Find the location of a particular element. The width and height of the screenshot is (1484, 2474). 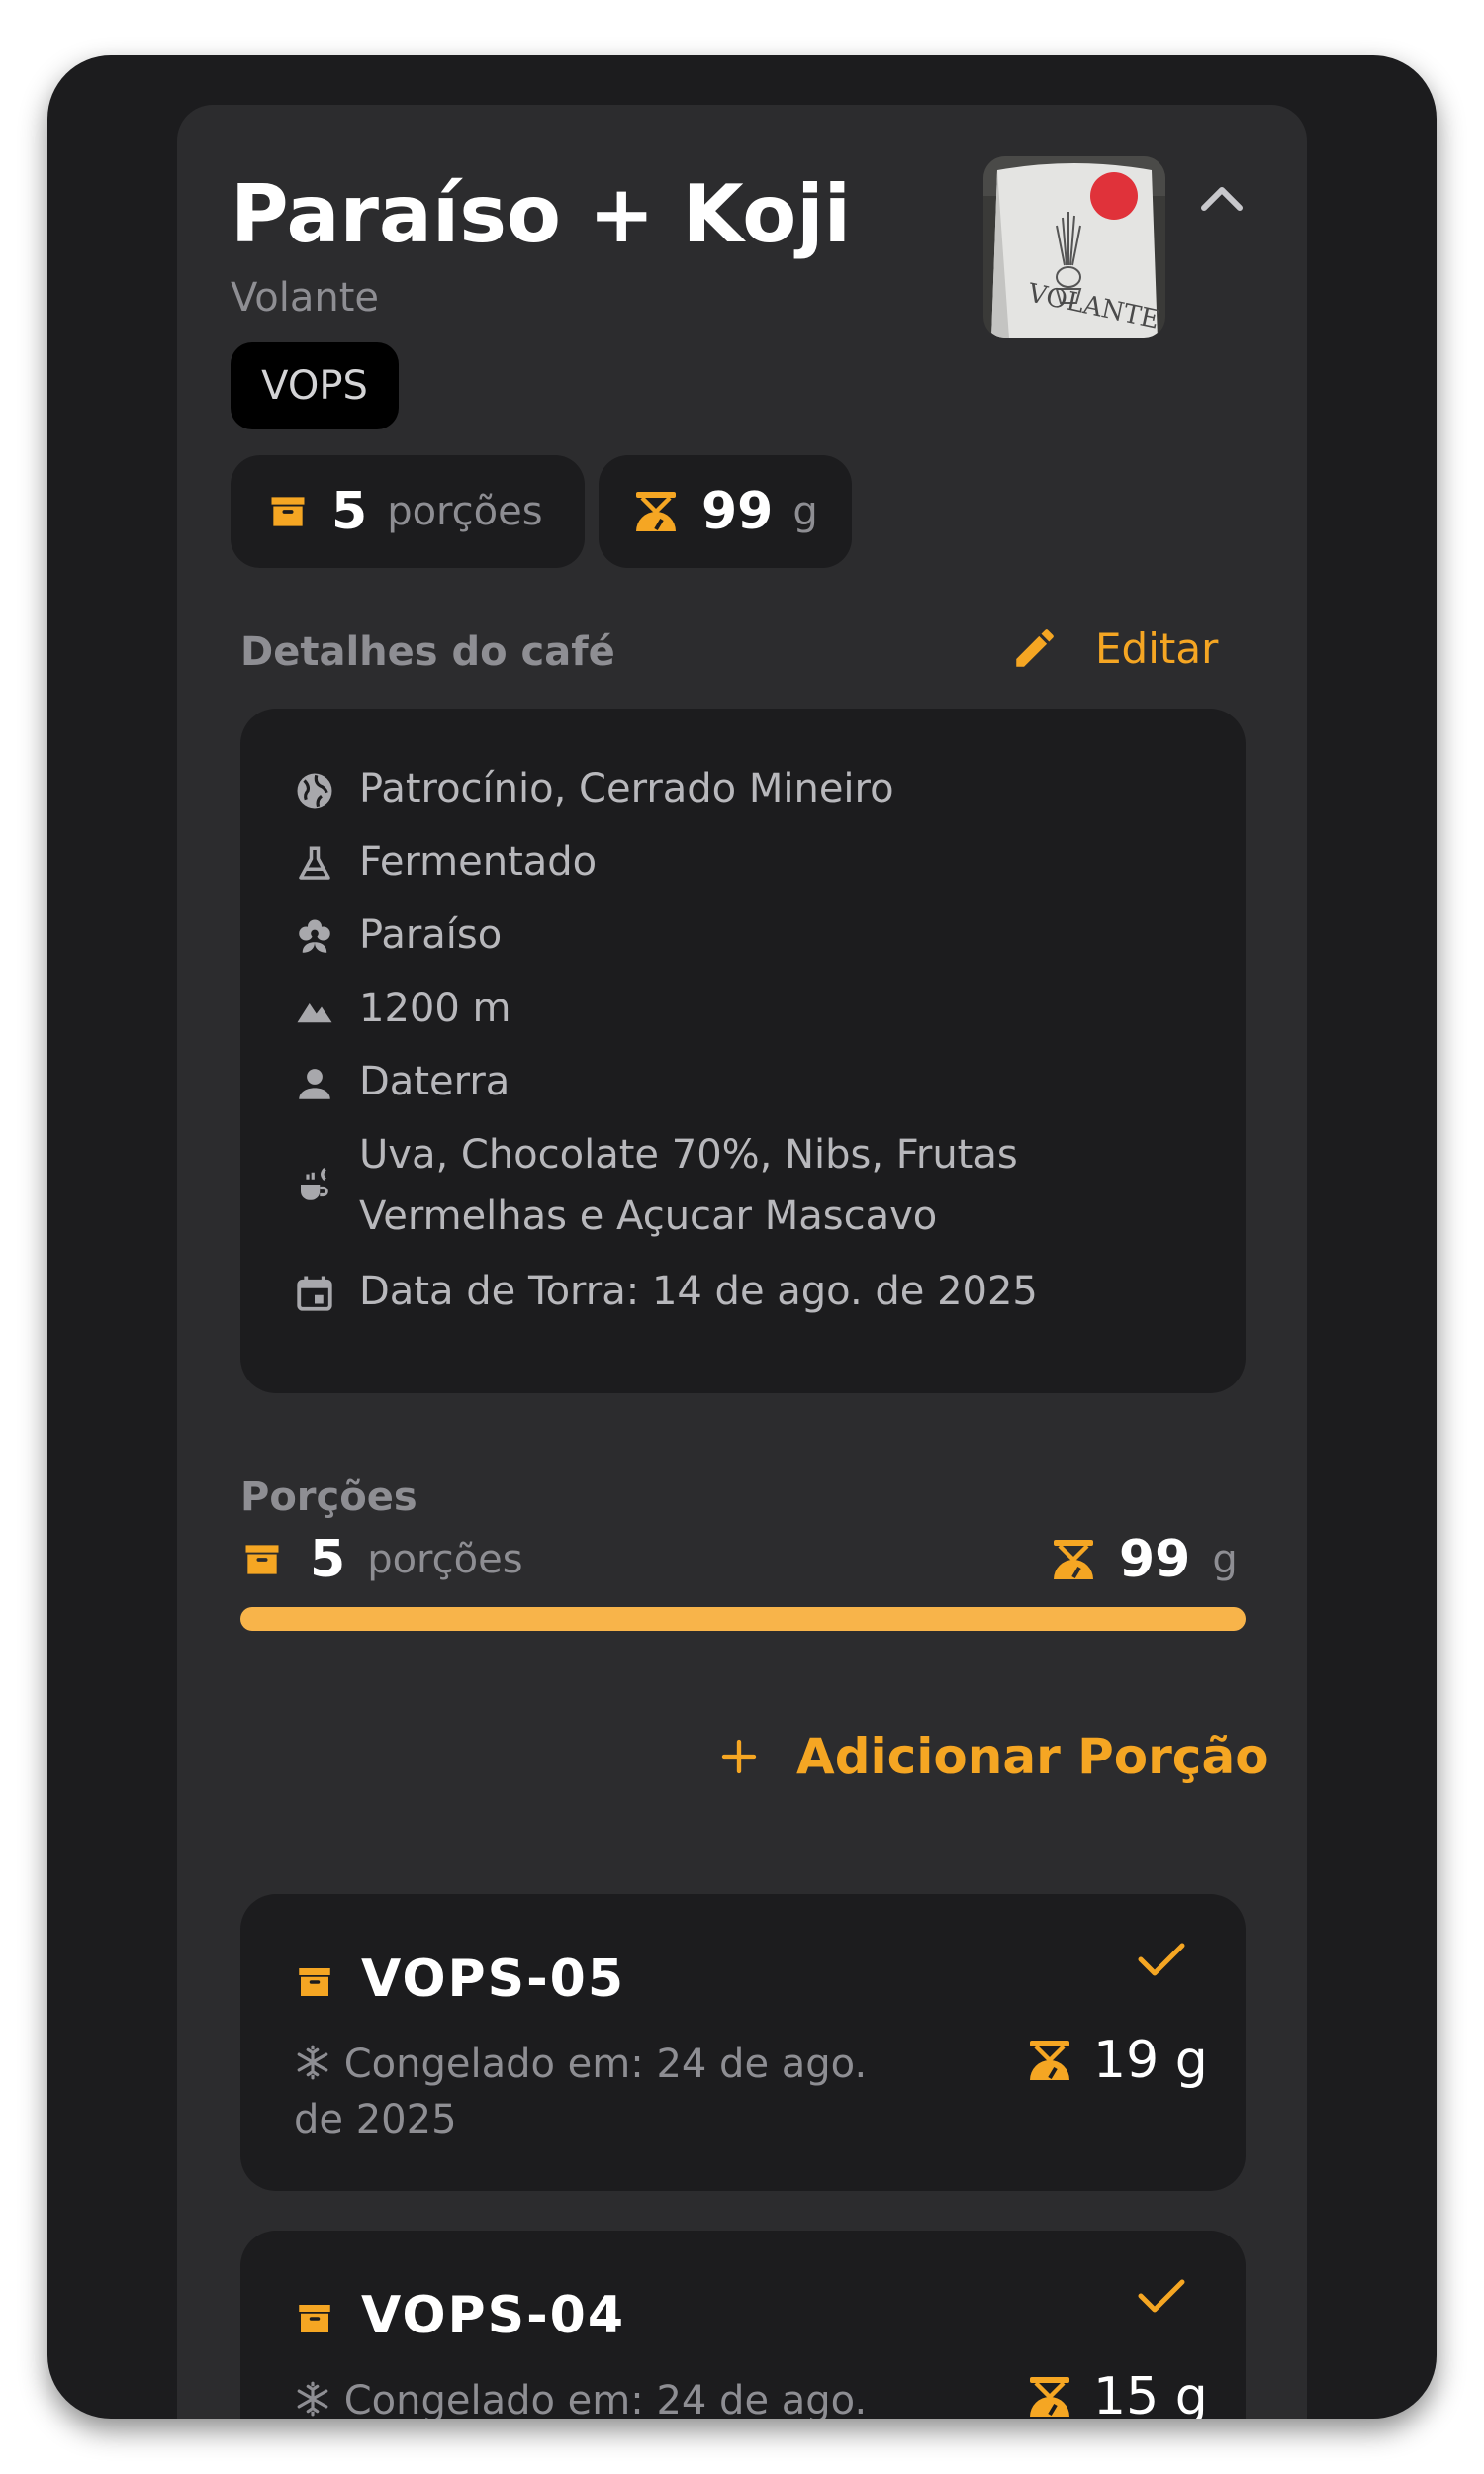

process-text: Fermentado is located at coordinates (478, 862).